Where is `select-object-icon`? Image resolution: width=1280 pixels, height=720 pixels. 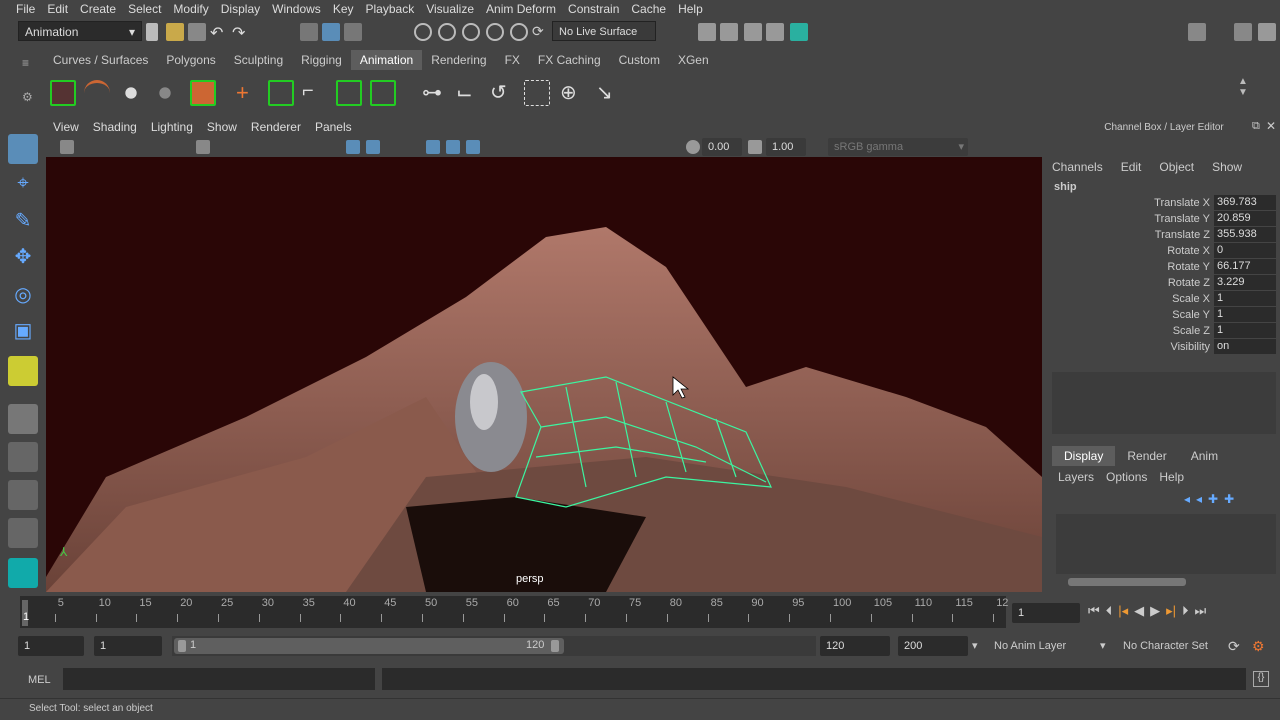 select-object-icon is located at coordinates (331, 32).